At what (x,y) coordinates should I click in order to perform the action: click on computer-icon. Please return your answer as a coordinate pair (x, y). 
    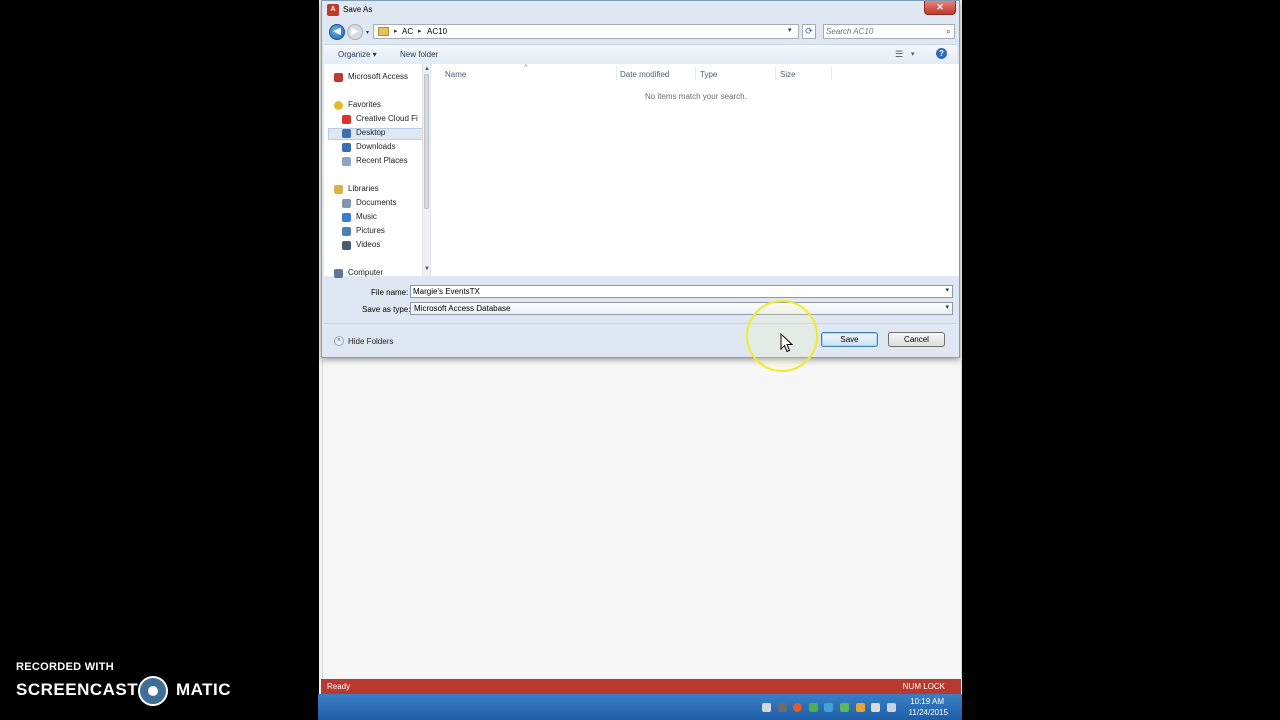
    Looking at the image, I should click on (338, 273).